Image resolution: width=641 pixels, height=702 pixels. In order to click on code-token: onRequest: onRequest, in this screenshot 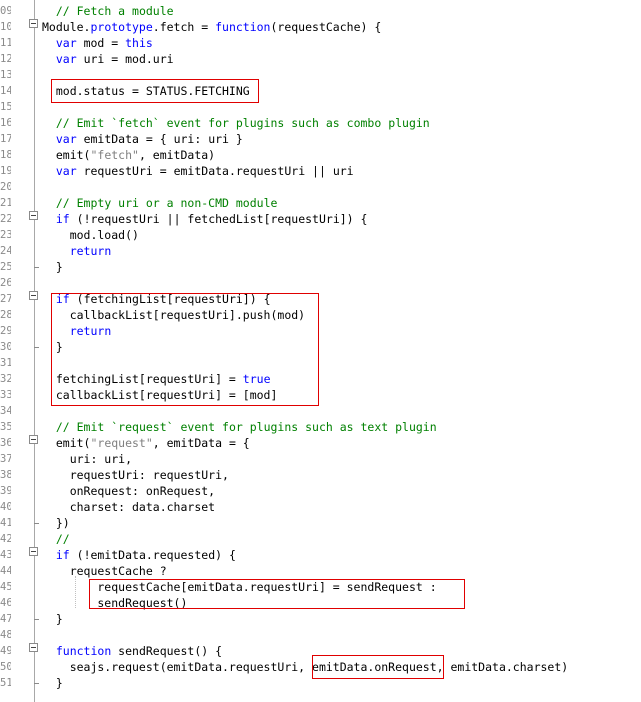, I will do `click(129, 491)`.